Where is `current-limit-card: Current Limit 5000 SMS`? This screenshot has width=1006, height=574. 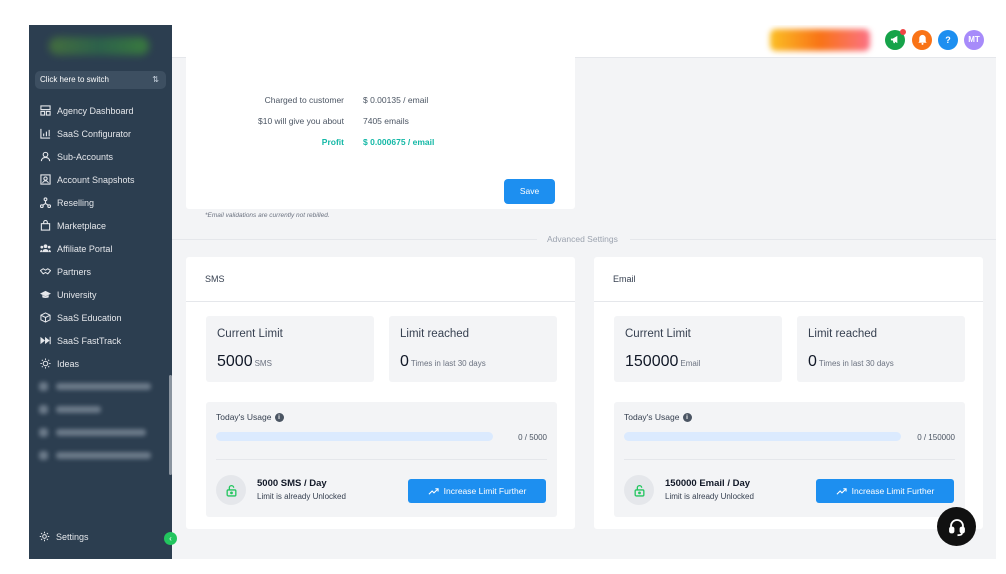 current-limit-card: Current Limit 5000 SMS is located at coordinates (290, 349).